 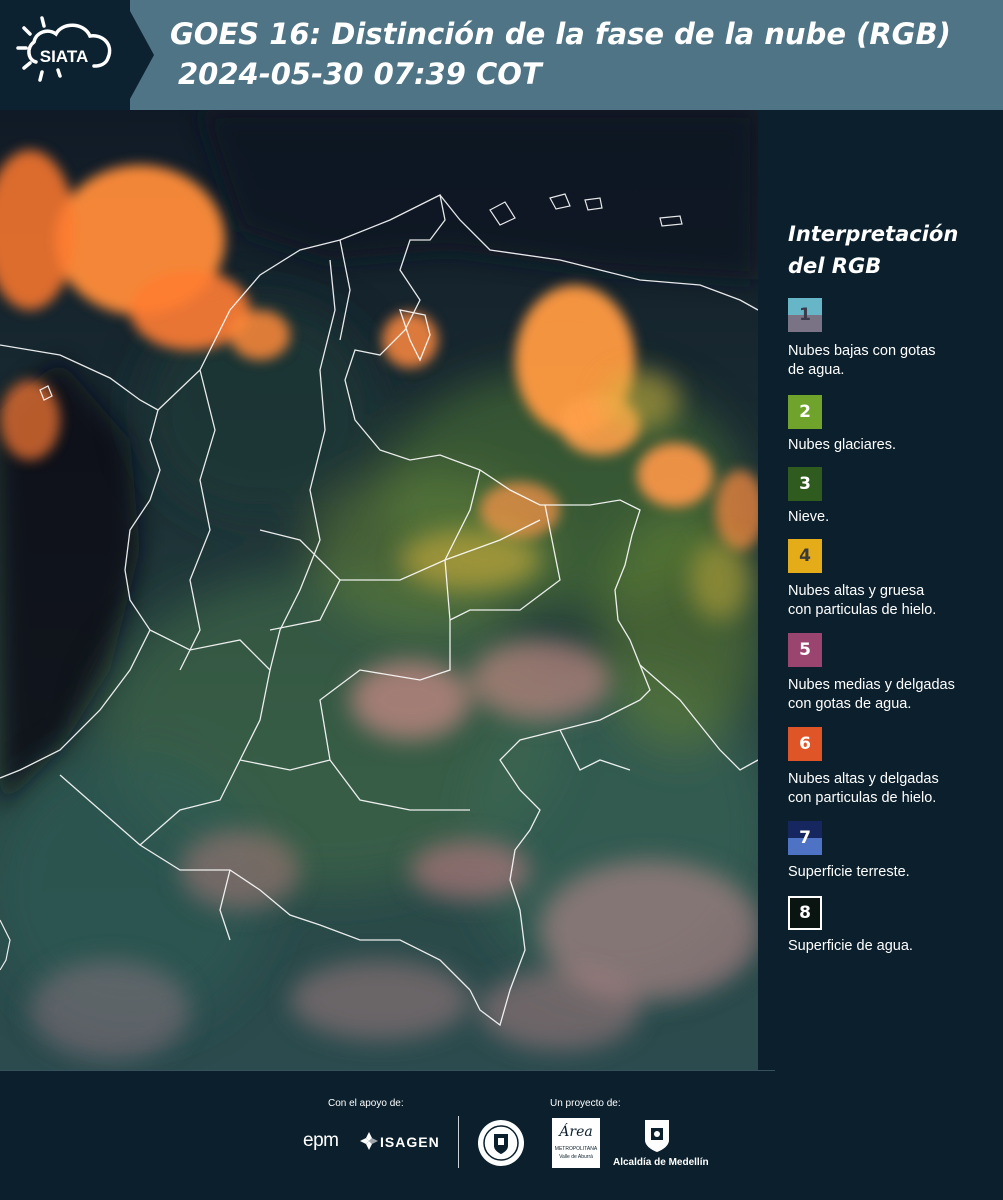 I want to click on legend-swatch-2: 2, so click(x=805, y=412).